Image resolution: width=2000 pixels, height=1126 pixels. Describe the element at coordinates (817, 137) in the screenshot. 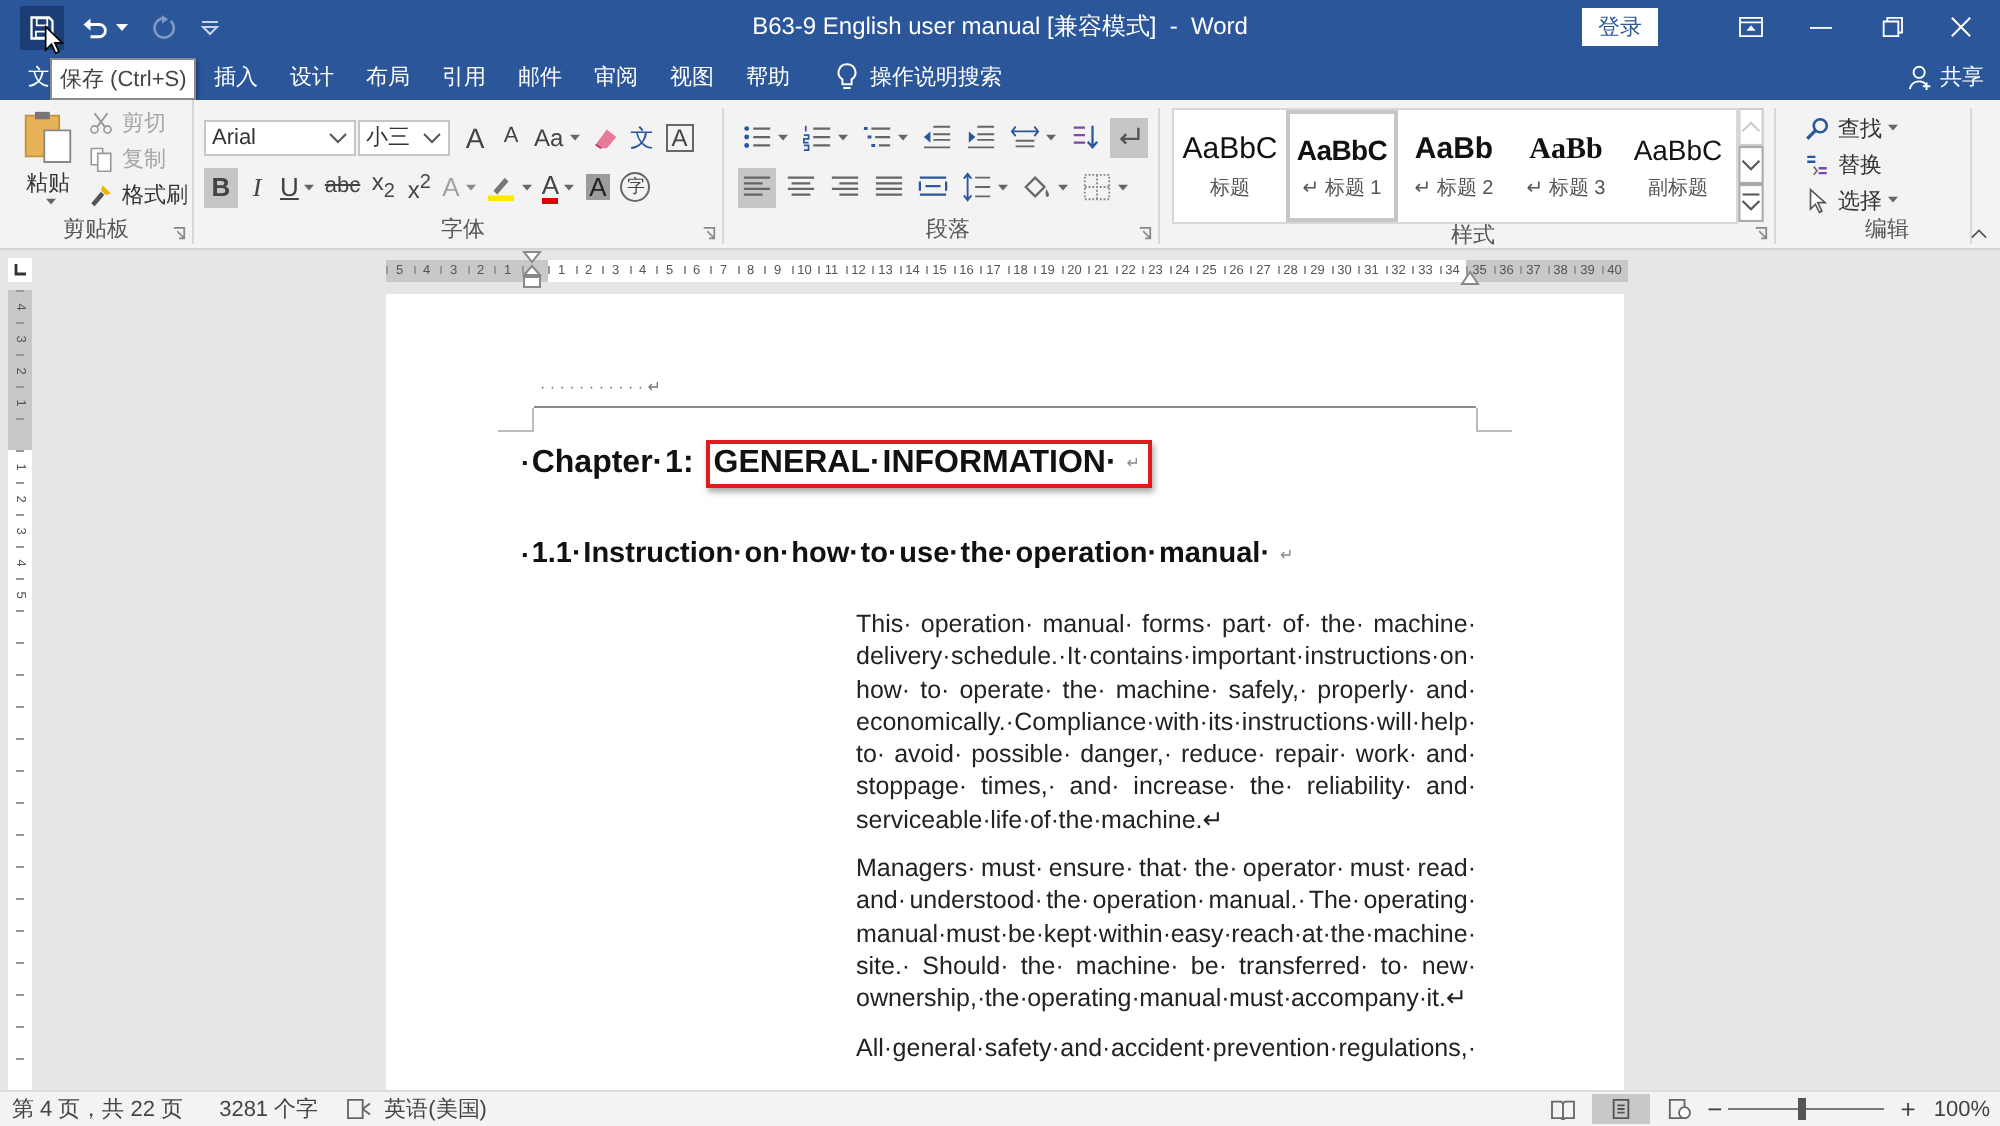

I see `numbered-list-icon` at that location.